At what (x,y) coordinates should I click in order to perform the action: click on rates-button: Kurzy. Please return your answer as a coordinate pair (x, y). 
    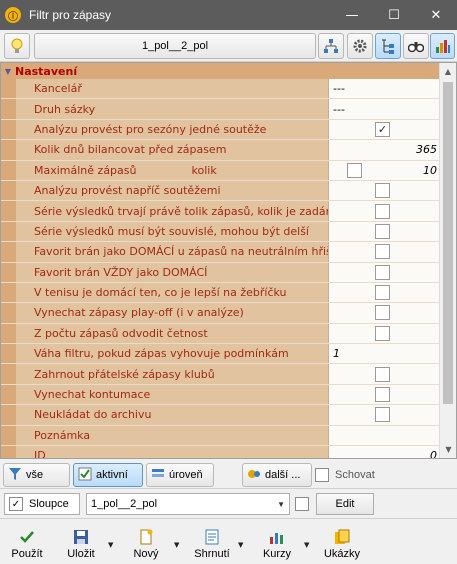
    Looking at the image, I should click on (277, 543).